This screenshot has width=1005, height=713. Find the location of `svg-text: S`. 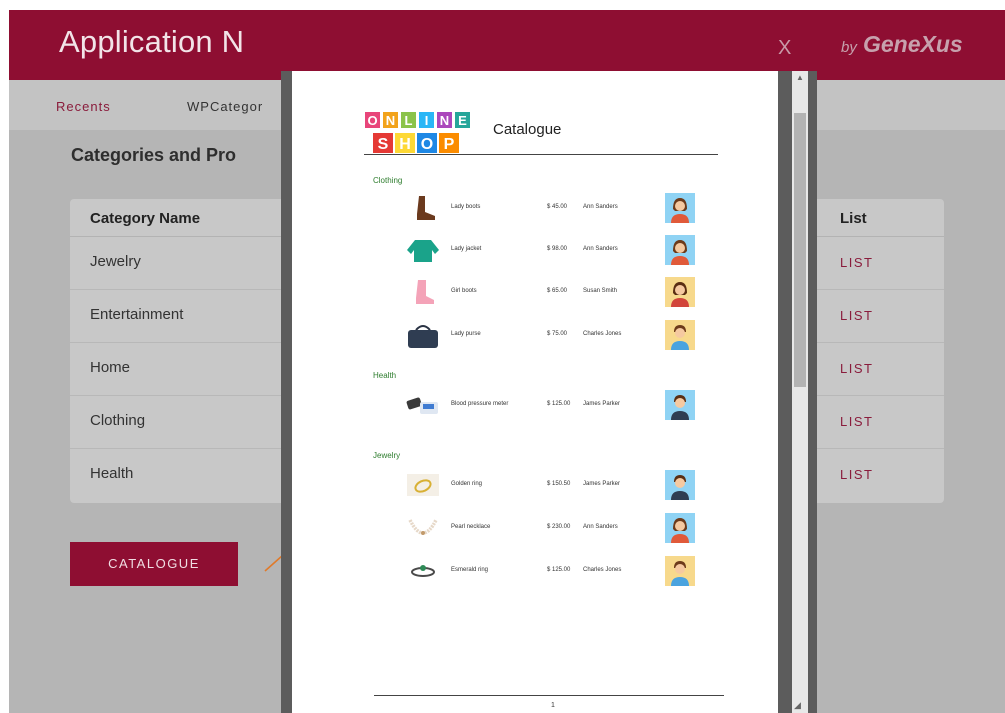

svg-text: S is located at coordinates (383, 144).